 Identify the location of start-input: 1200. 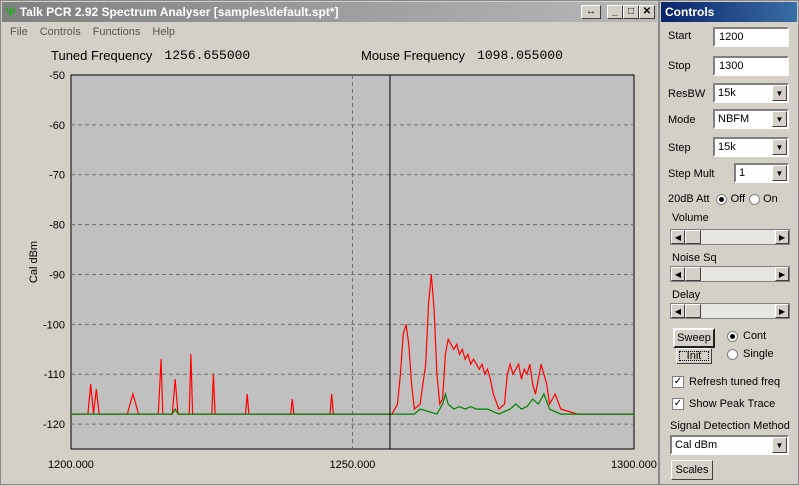
(751, 37).